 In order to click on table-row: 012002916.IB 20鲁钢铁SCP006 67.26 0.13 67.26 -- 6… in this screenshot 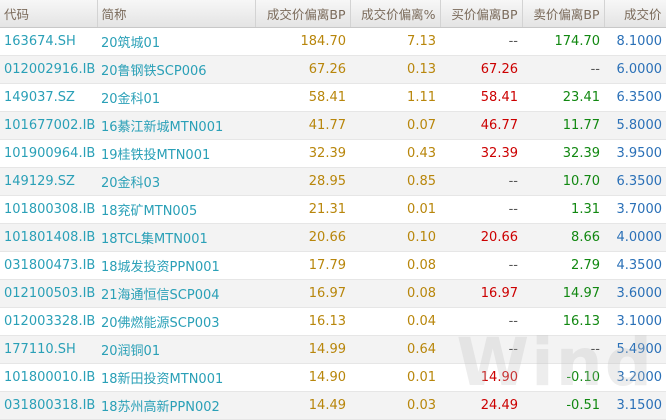, I will do `click(333, 69)`.